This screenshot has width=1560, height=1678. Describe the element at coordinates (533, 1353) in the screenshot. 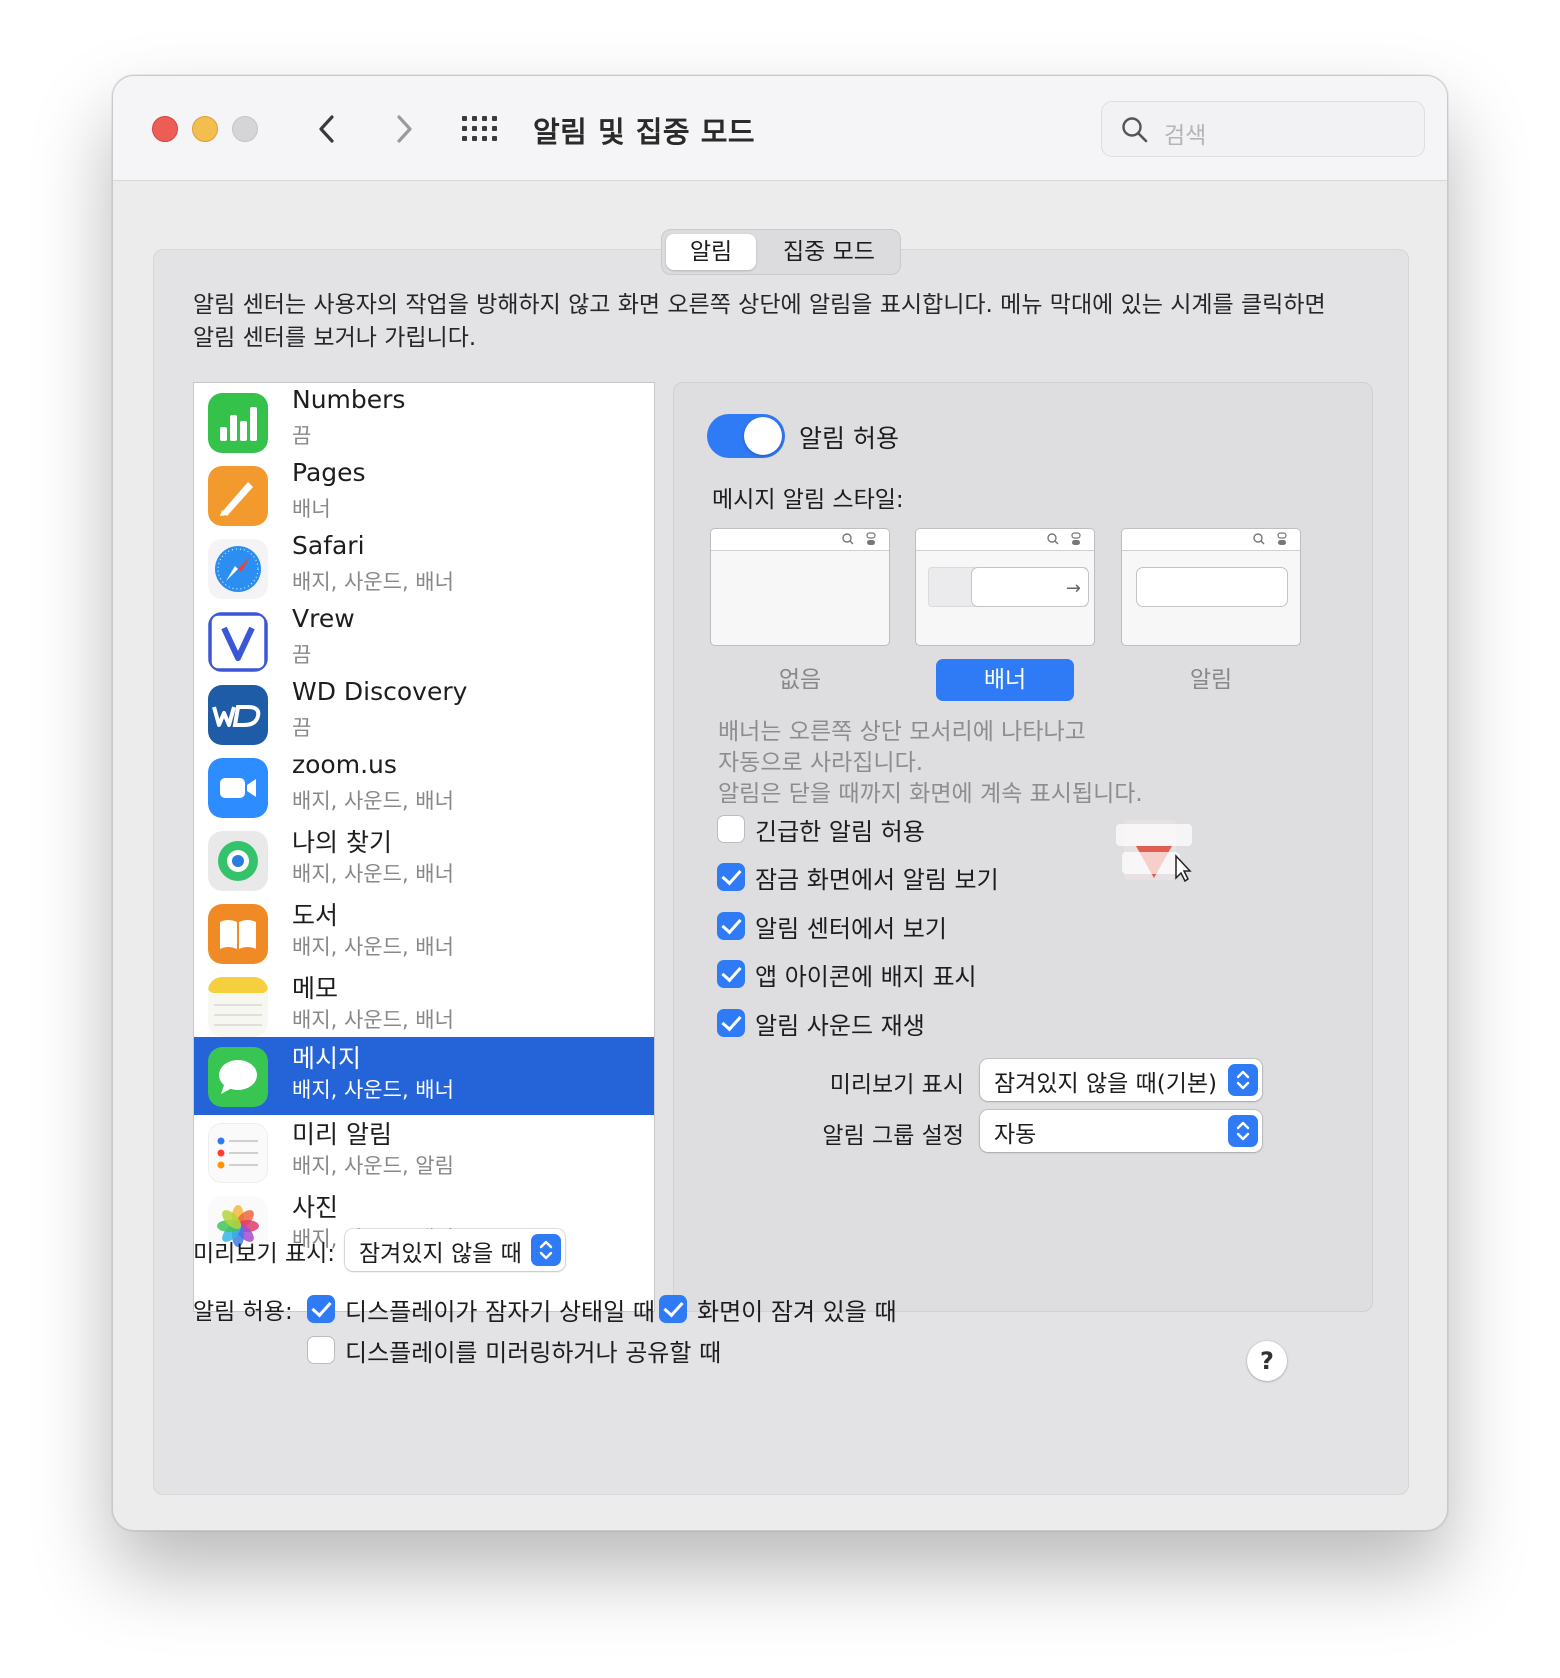

I see `mirroring-label: 디스플레이를 미러링하거나 공유할 때` at that location.